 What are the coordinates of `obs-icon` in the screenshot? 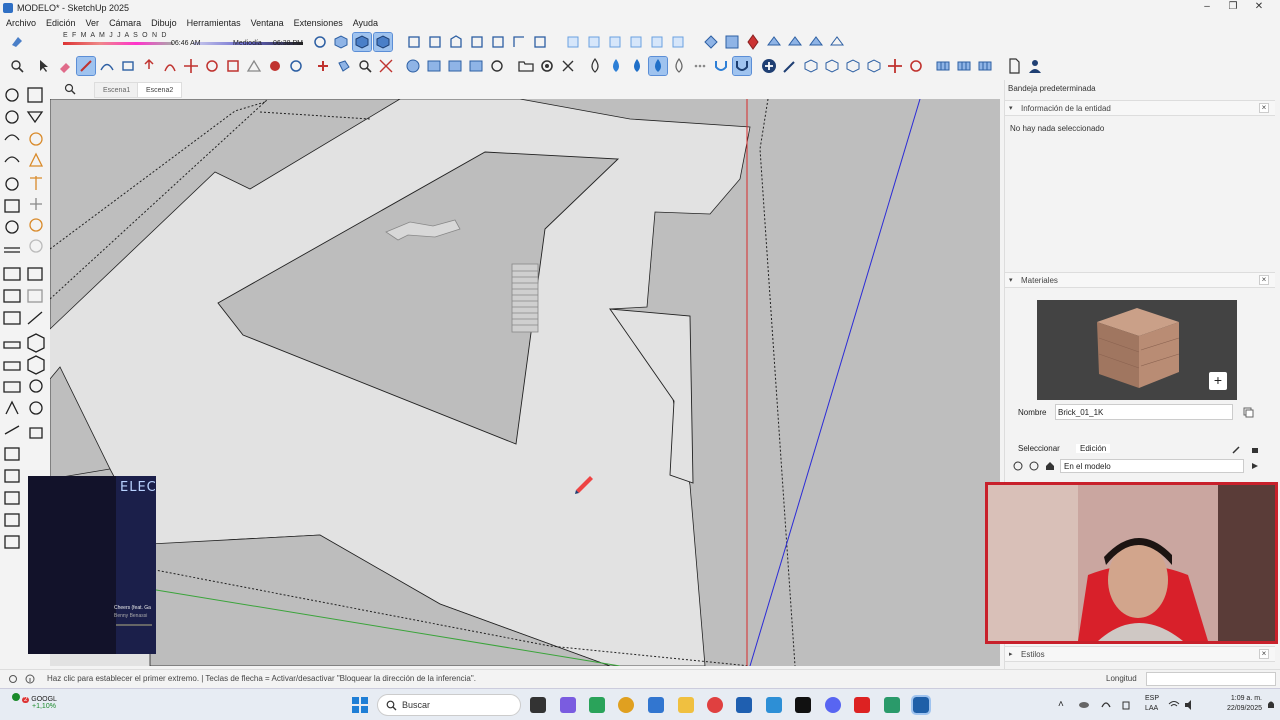 It's located at (862, 705).